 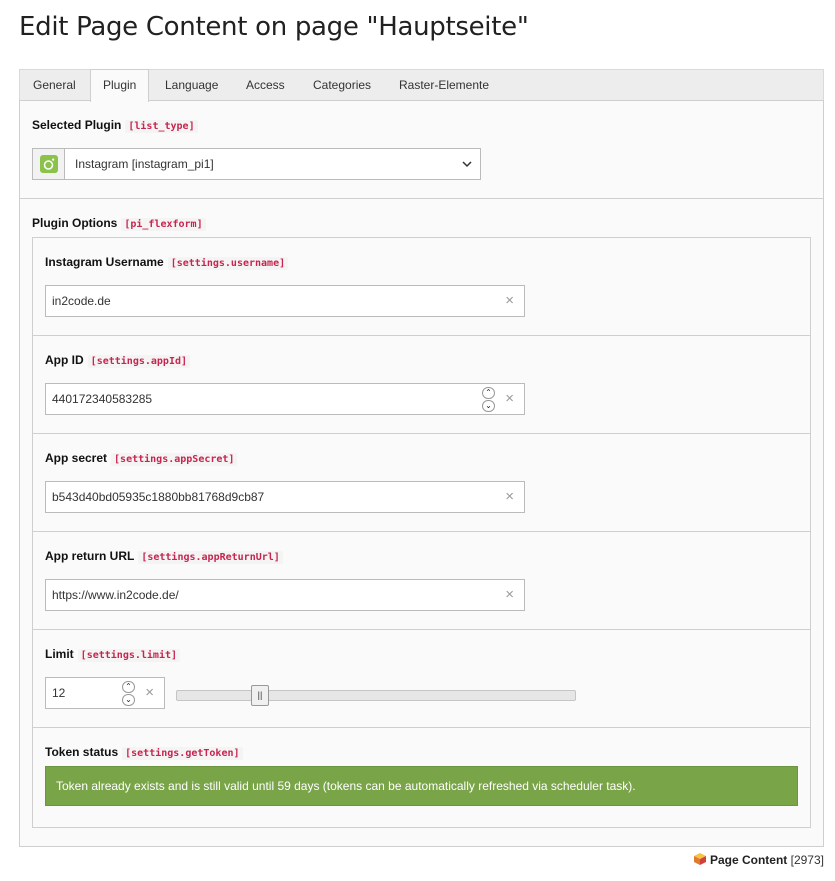 I want to click on chevron-down-icon, so click(x=467, y=164).